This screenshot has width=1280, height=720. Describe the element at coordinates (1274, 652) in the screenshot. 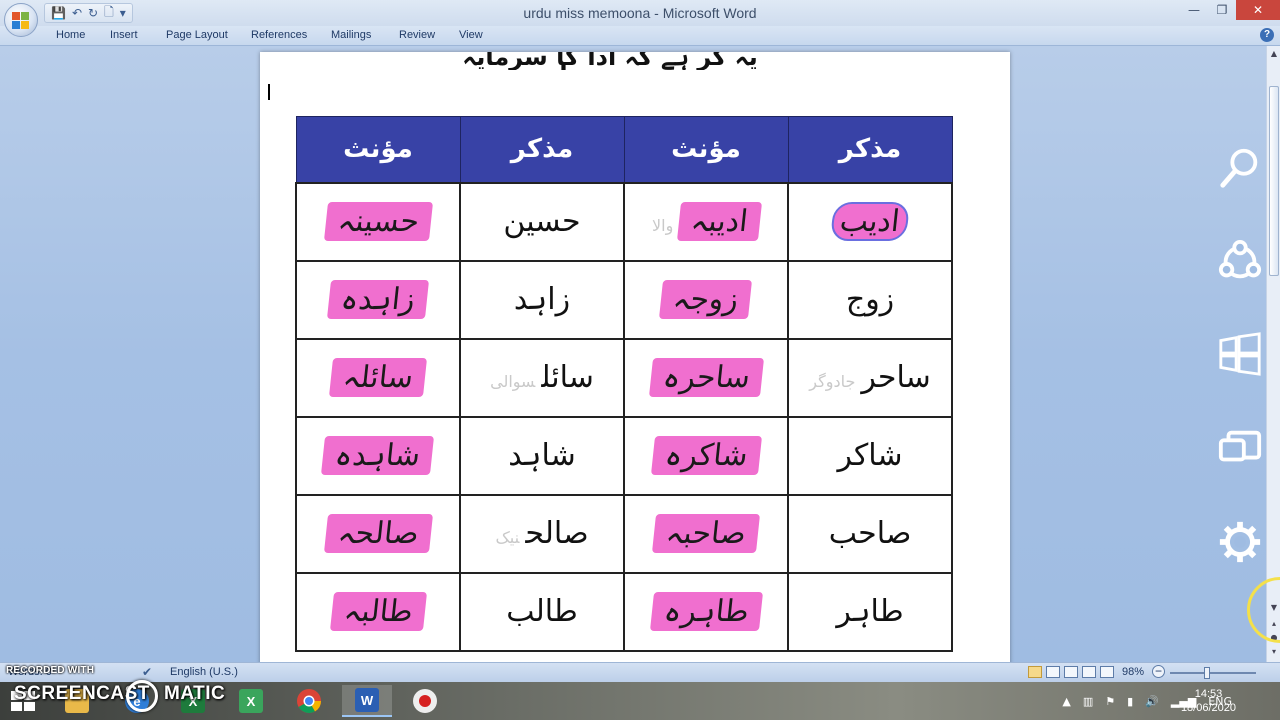

I see `next-page-icon: ▾` at that location.